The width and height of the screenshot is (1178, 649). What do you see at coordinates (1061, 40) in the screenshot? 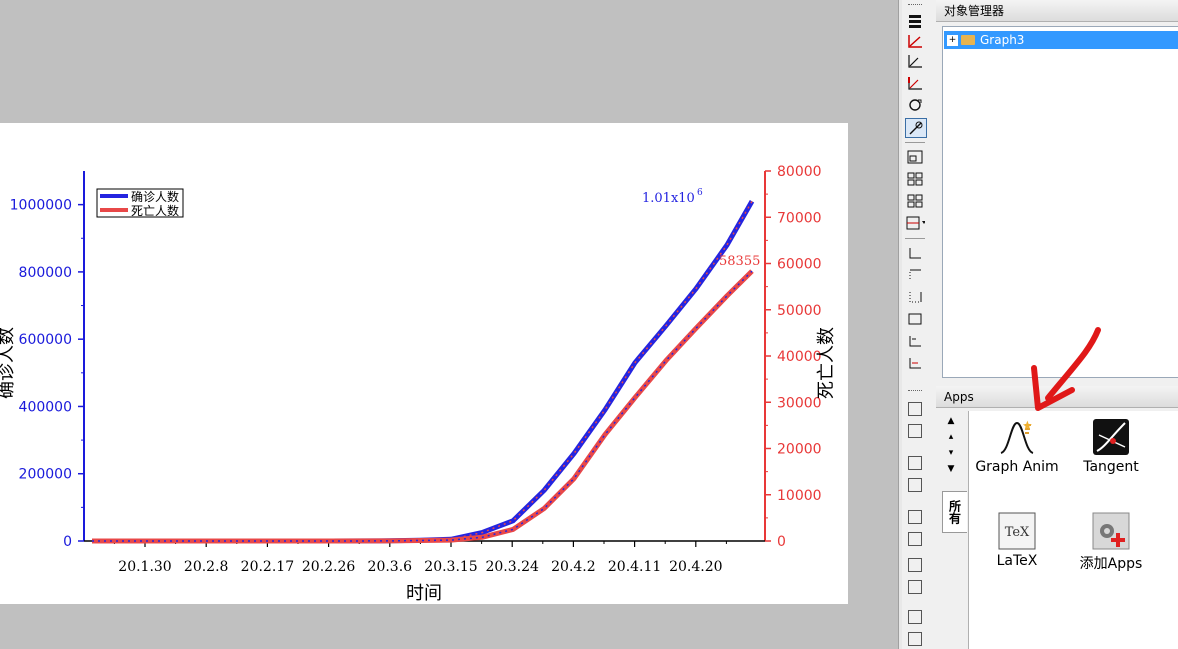
I see `tree-item-graph3: + Graph3` at bounding box center [1061, 40].